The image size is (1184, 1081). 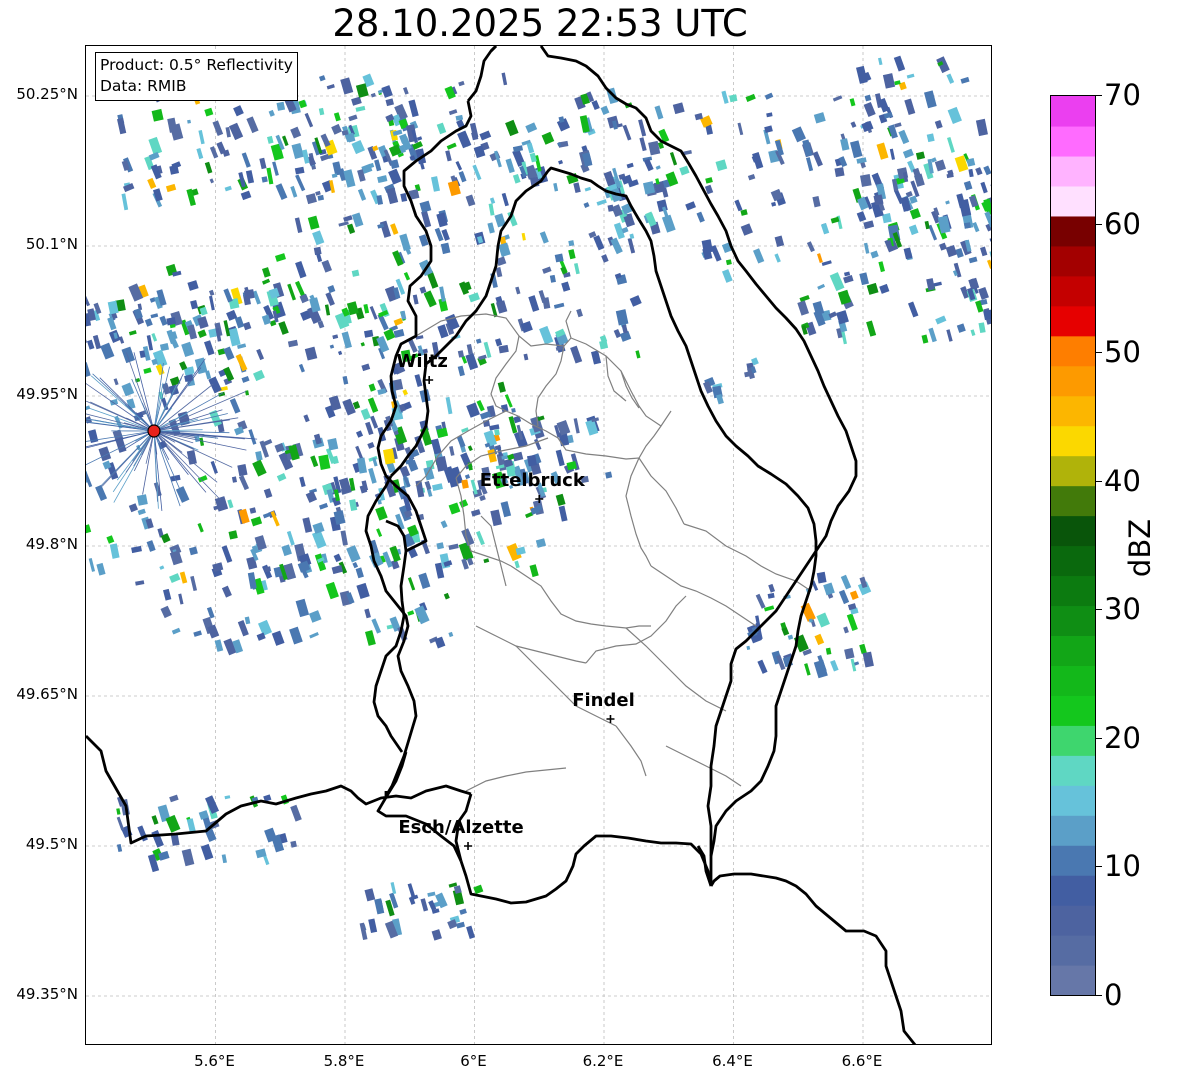 I want to click on colorbar-tick-label: 30, so click(x=1122, y=609).